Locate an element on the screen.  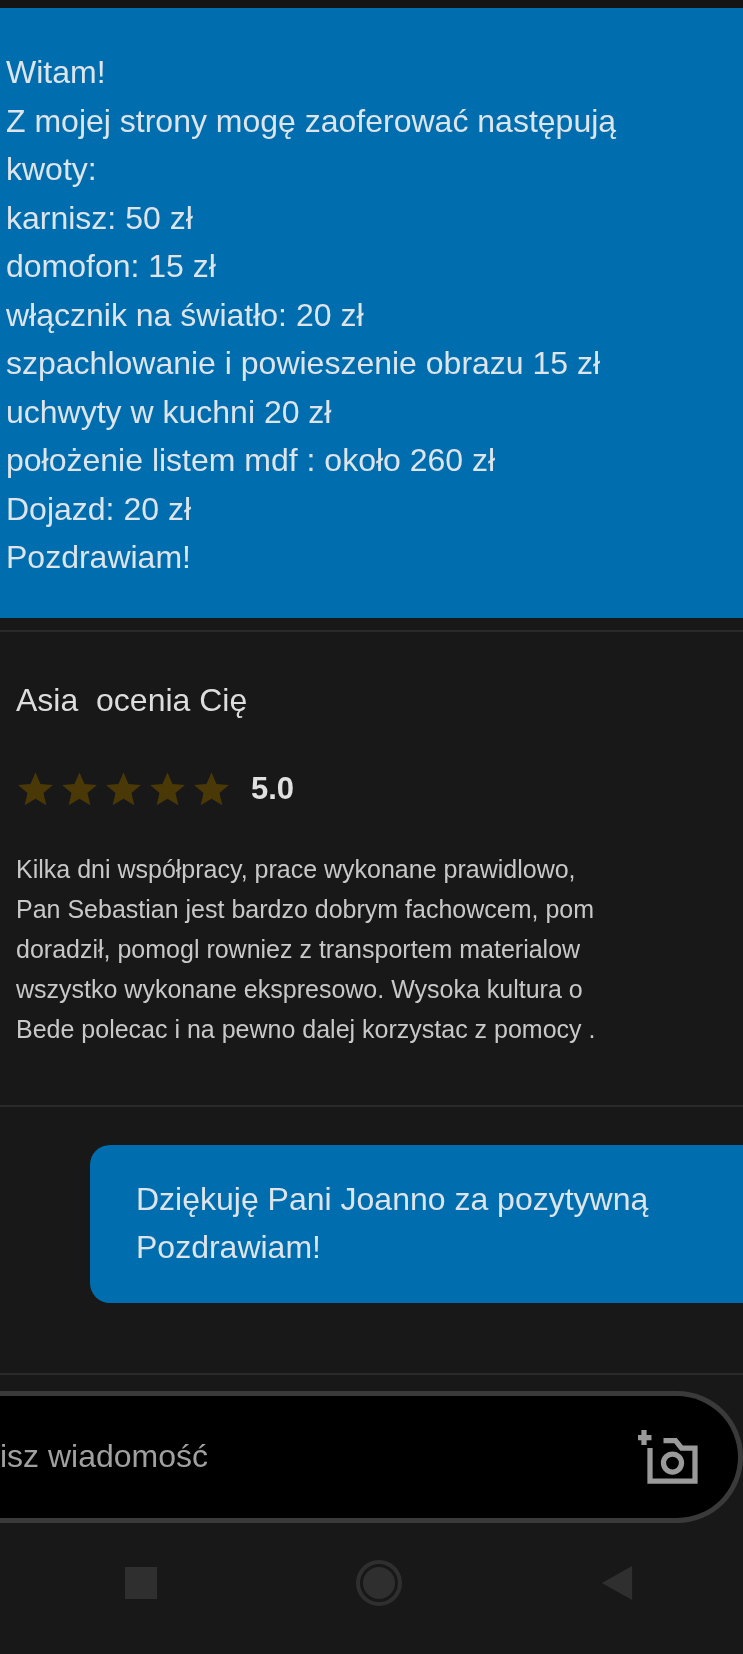
message-text: włącznik na światło: 20 zł is located at coordinates (185, 315).